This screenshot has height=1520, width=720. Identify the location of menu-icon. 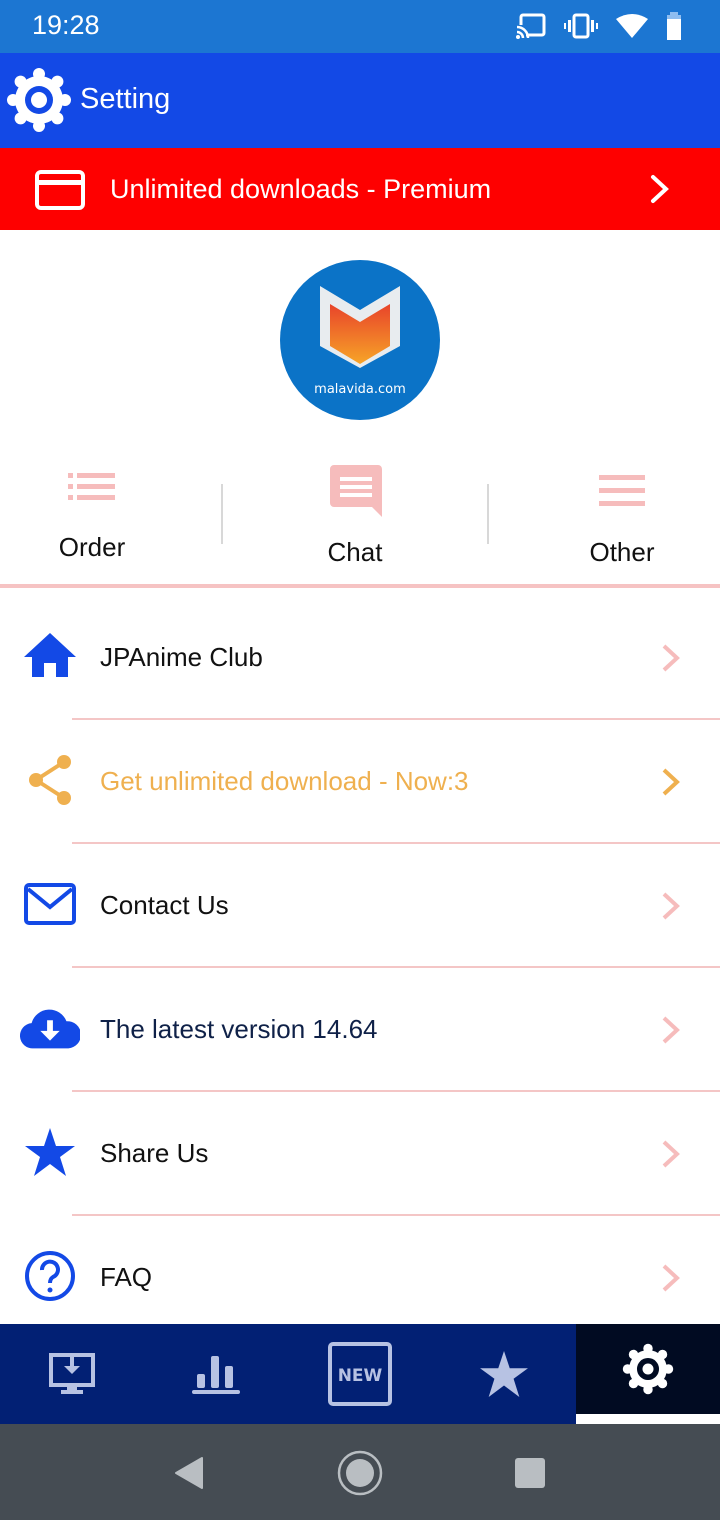
(622, 490).